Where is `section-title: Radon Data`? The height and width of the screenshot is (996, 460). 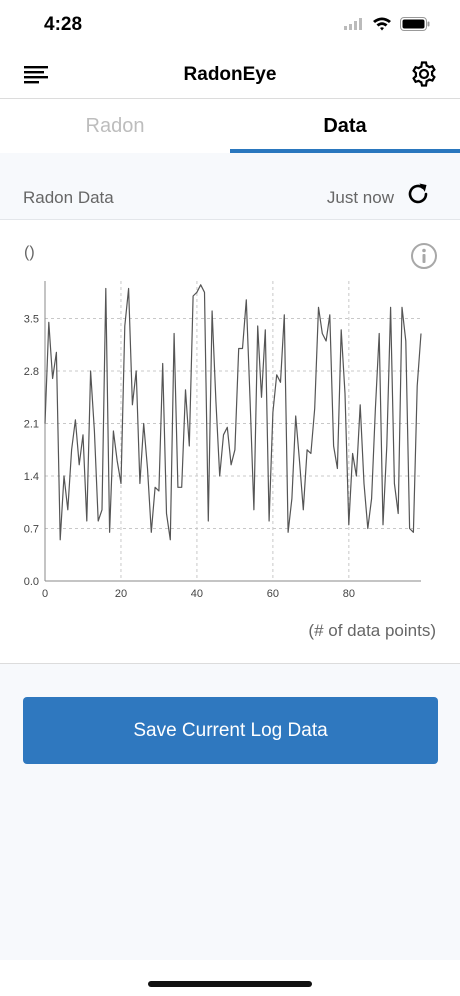
section-title: Radon Data is located at coordinates (68, 197).